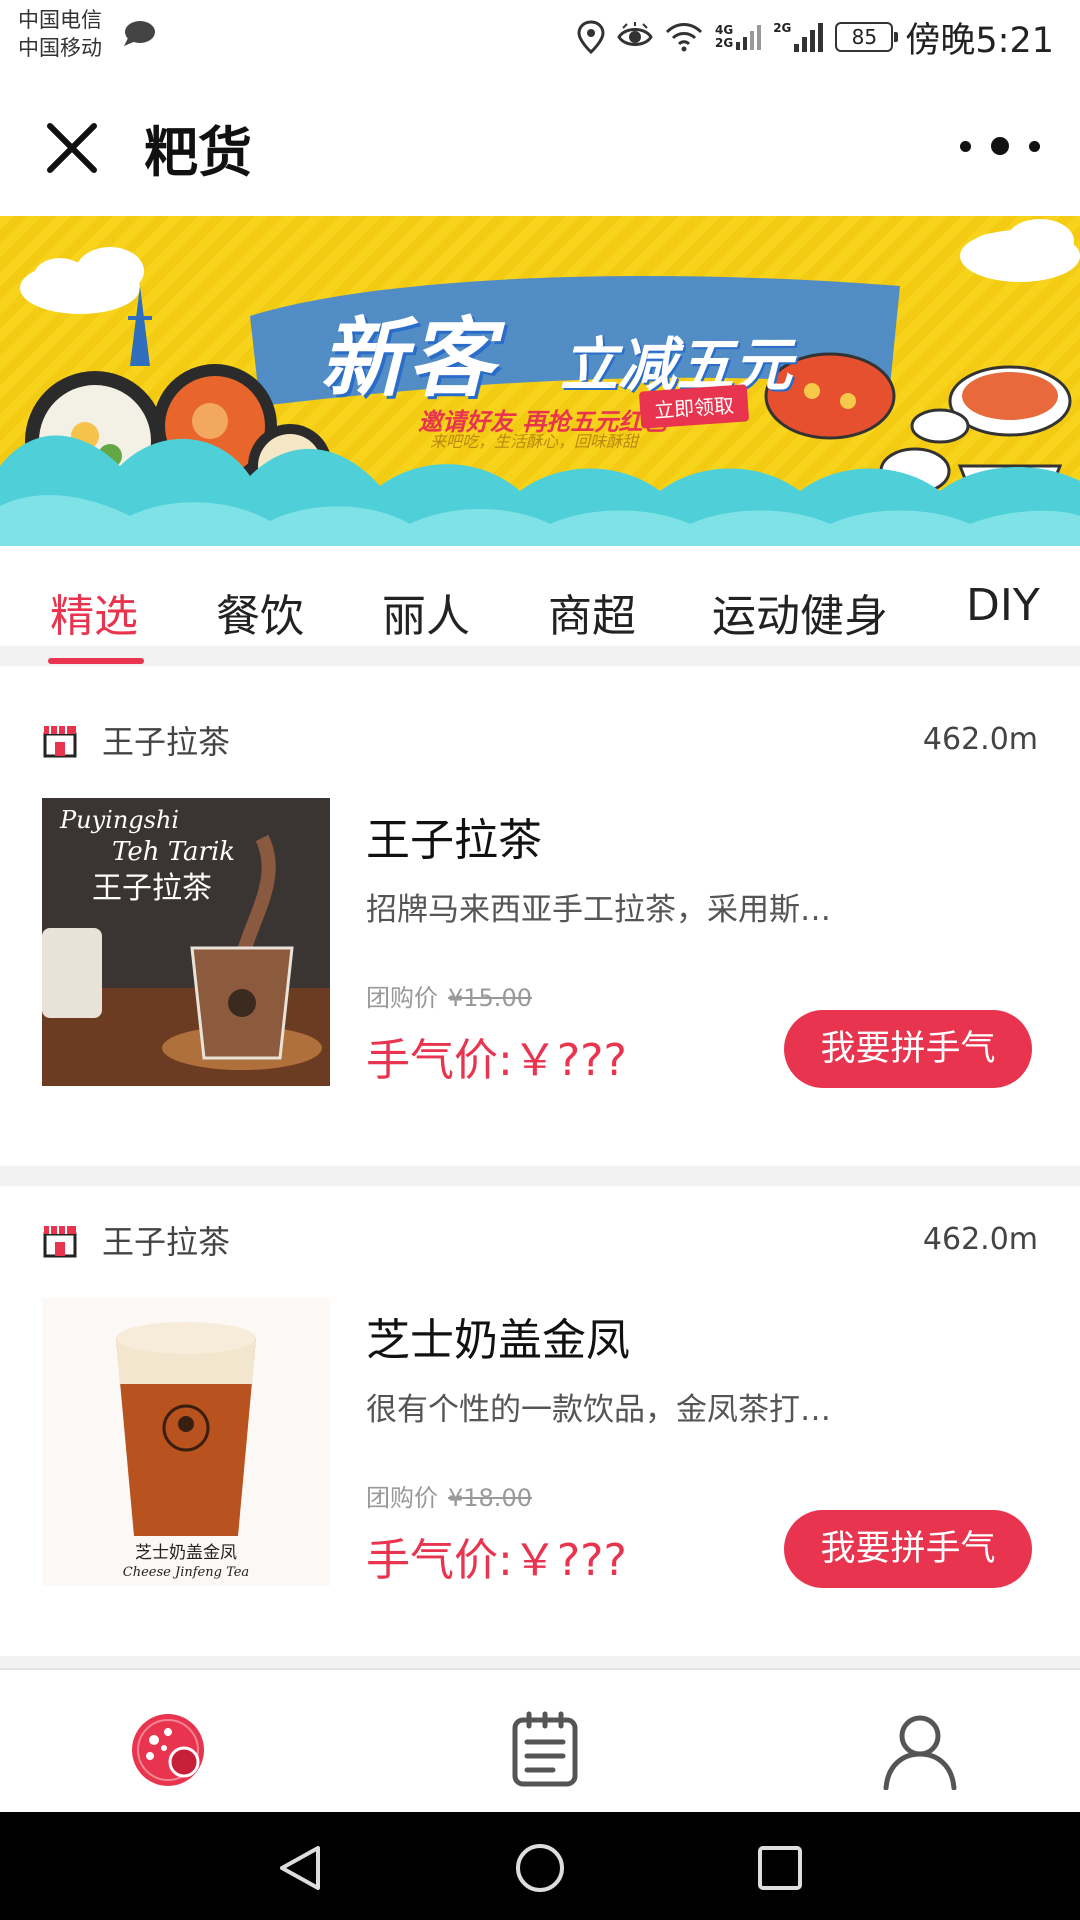 The width and height of the screenshot is (1080, 1920). Describe the element at coordinates (94, 612) in the screenshot. I see `tab-featured: 精选` at that location.